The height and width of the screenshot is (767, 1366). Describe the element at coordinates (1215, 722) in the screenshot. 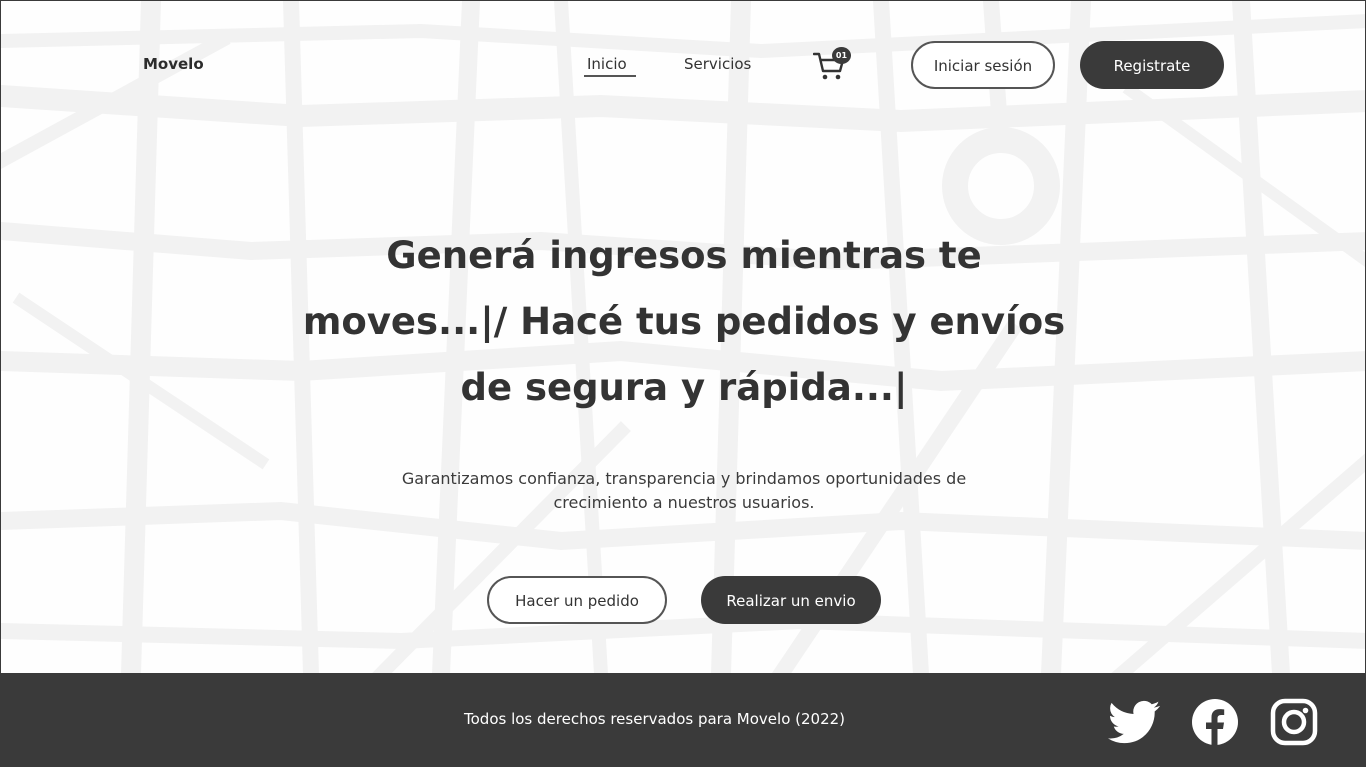

I see `facebook-icon` at that location.